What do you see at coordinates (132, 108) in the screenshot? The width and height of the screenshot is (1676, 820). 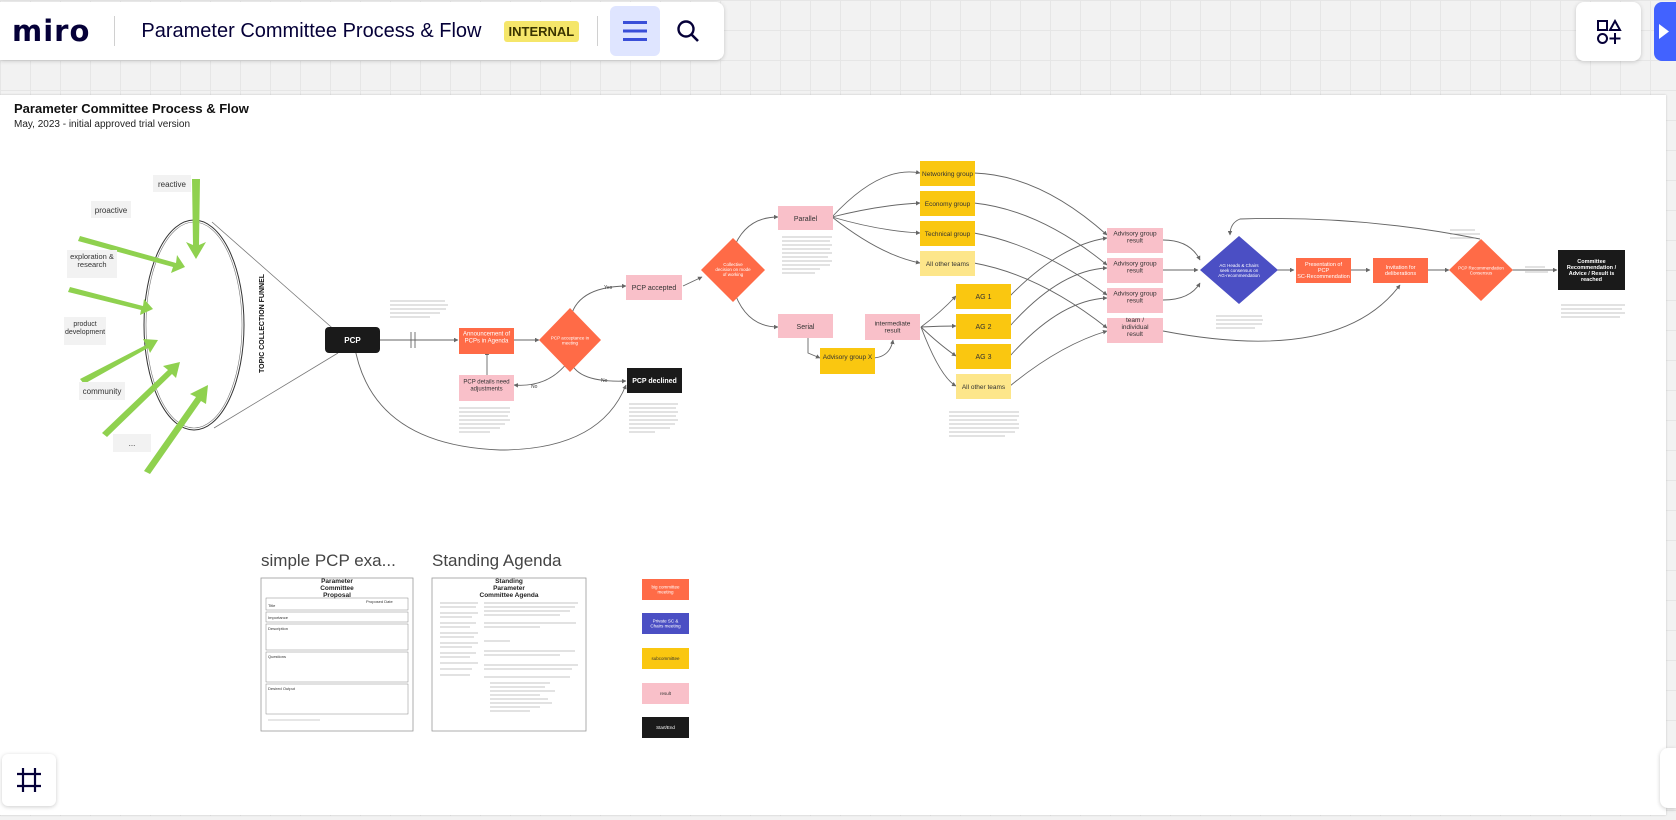 I see `frame-title: Parameter Committee Process & Flow` at bounding box center [132, 108].